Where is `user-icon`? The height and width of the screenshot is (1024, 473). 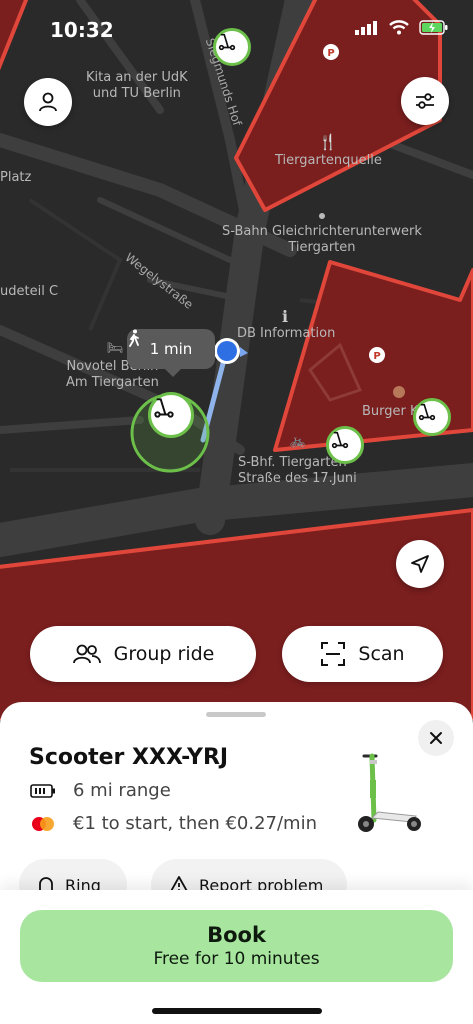 user-icon is located at coordinates (48, 102).